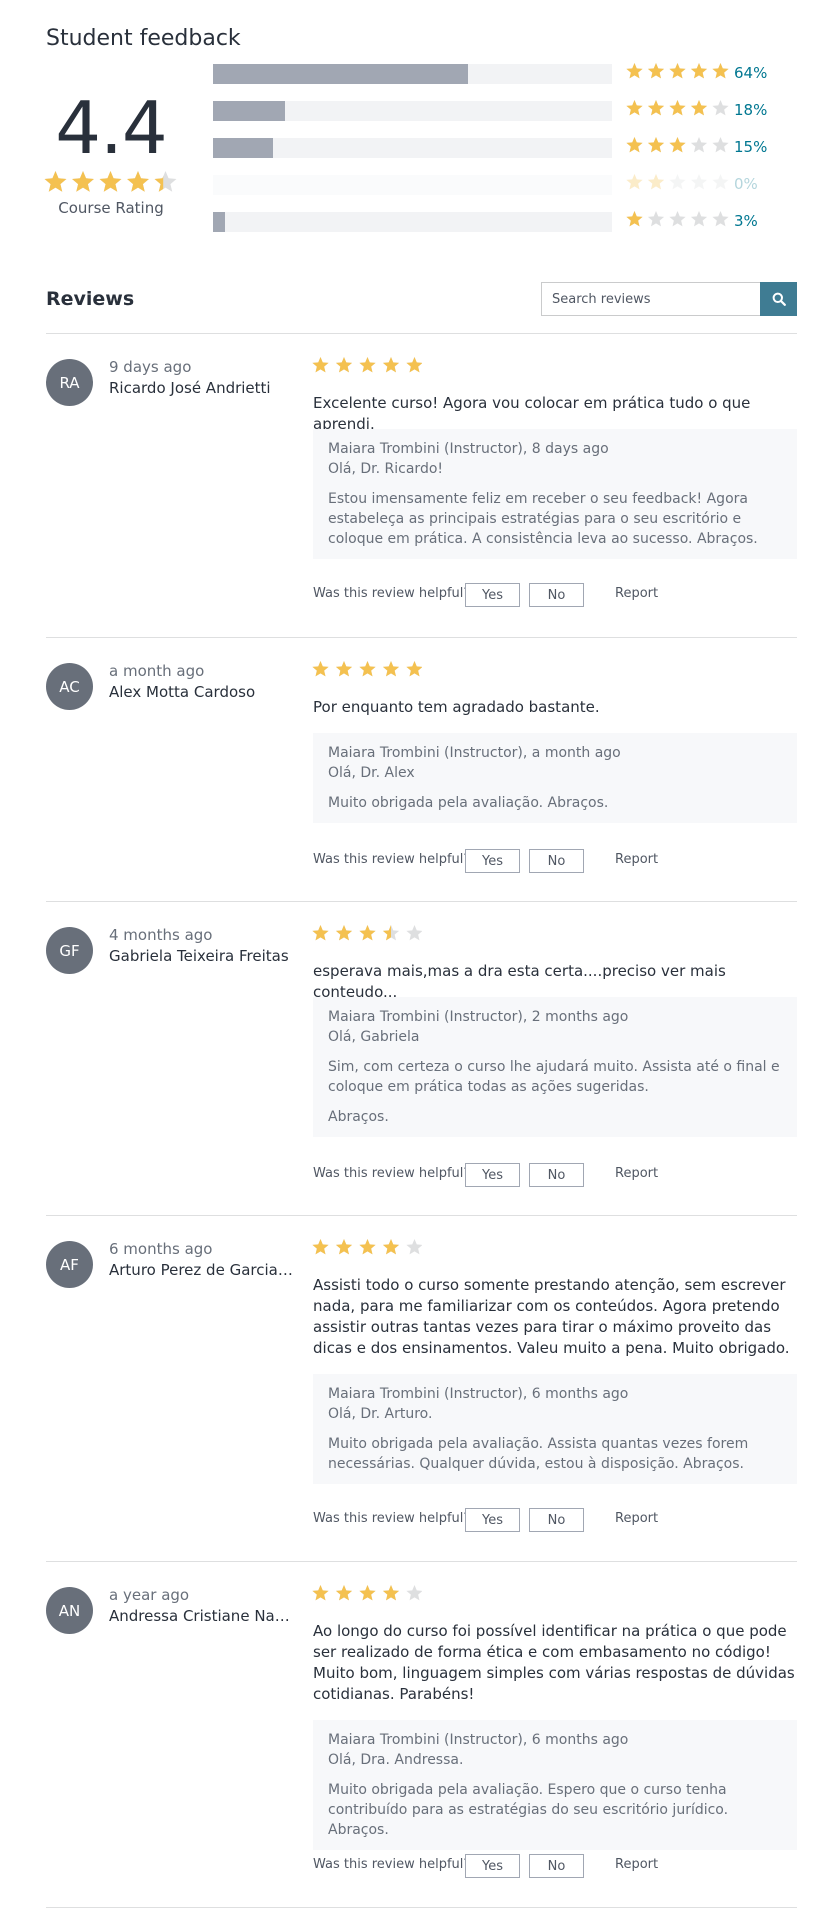 The height and width of the screenshot is (1930, 830). What do you see at coordinates (69, 1610) in the screenshot?
I see `avatar: AN` at bounding box center [69, 1610].